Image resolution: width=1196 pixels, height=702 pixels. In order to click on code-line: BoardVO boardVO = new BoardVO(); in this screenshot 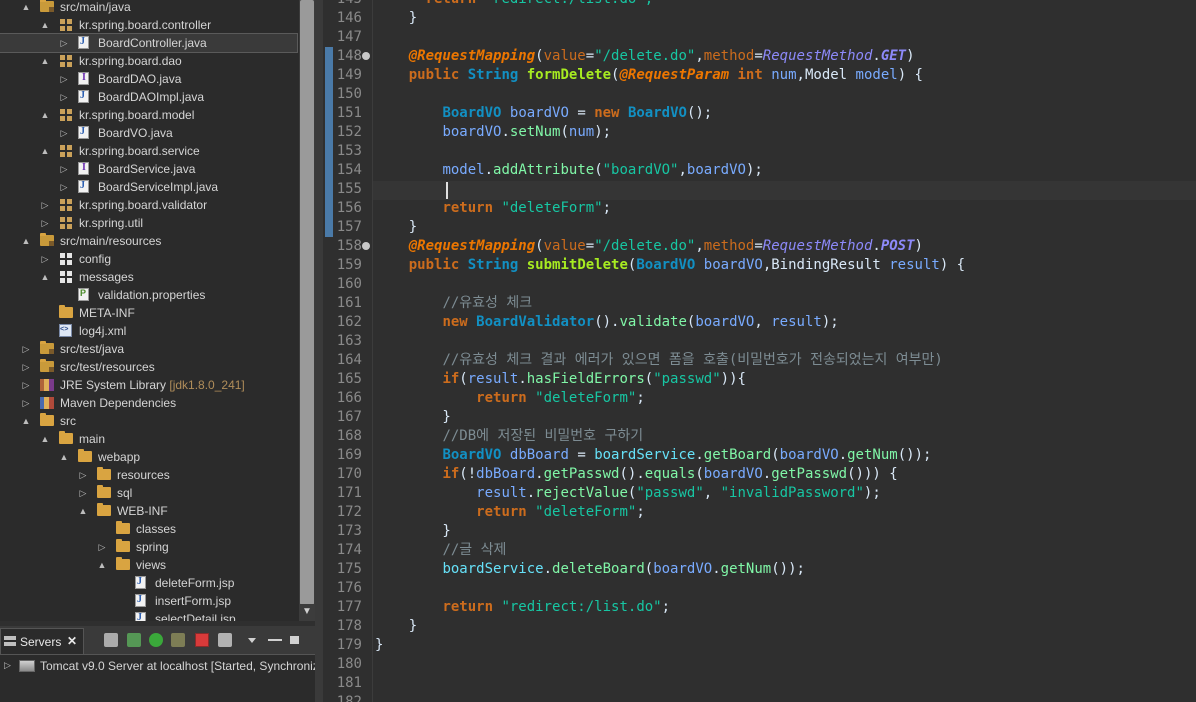, I will do `click(785, 113)`.